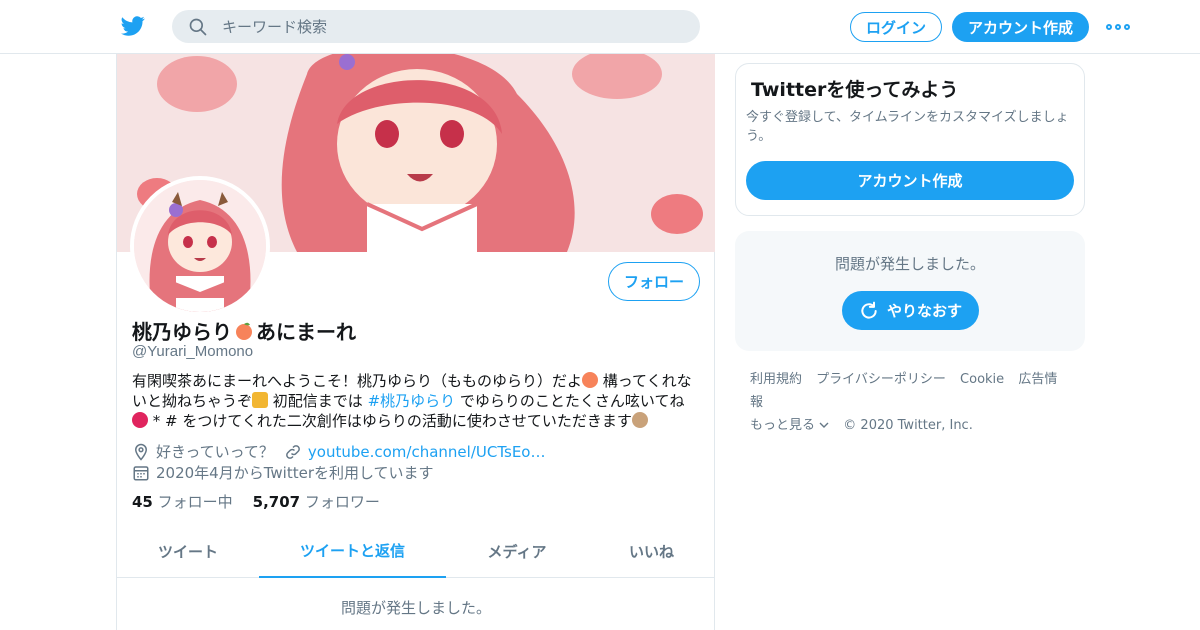 This screenshot has width=1200, height=630. I want to click on search-box, so click(436, 26).